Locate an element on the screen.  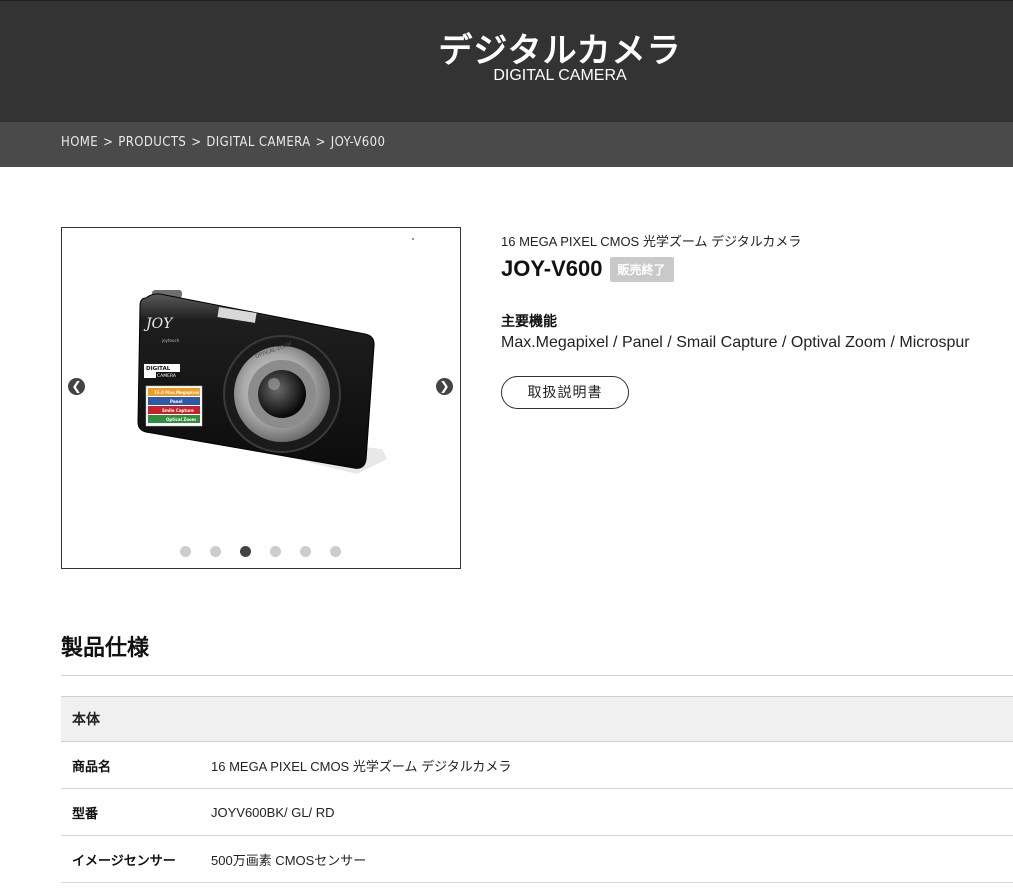
camera-brand-text: JOY is located at coordinates (158, 324).